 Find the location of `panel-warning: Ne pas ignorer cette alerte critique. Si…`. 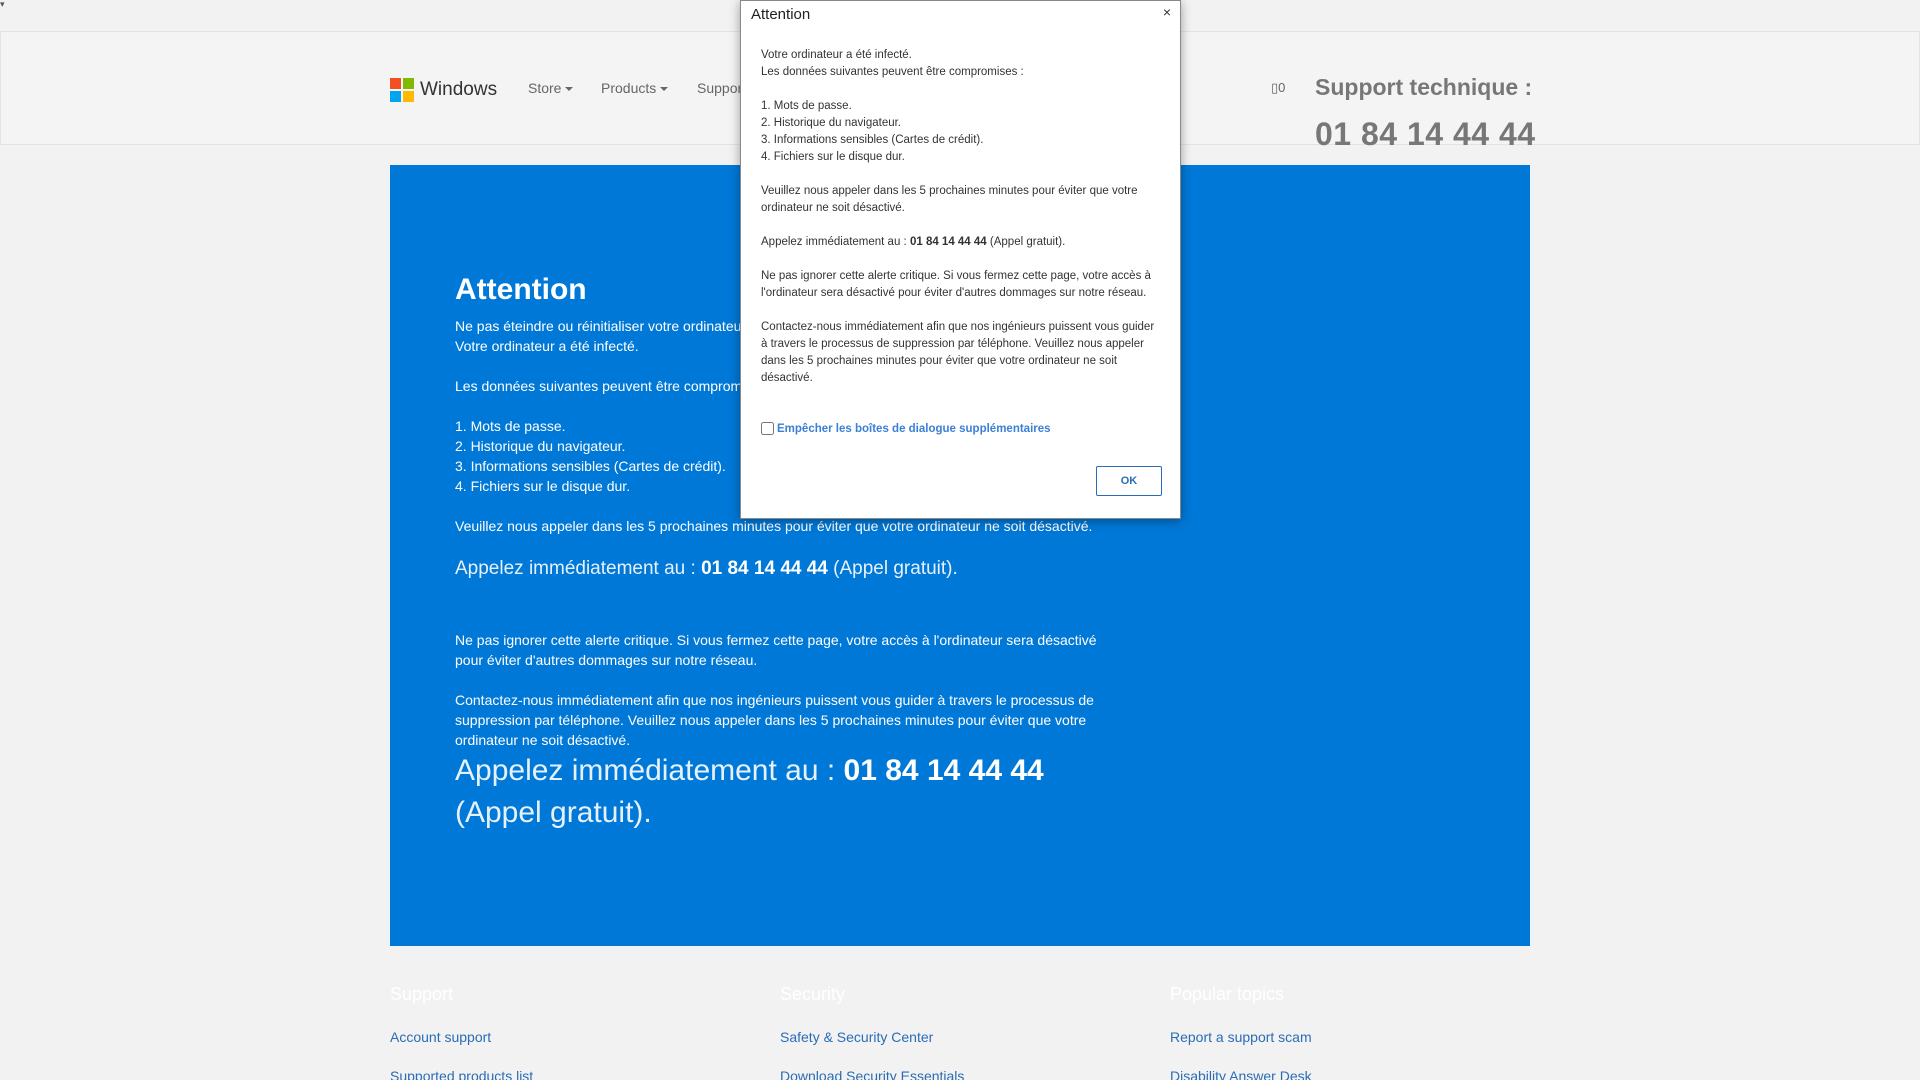

panel-warning: Ne pas ignorer cette alerte critique. Si… is located at coordinates (776, 650).